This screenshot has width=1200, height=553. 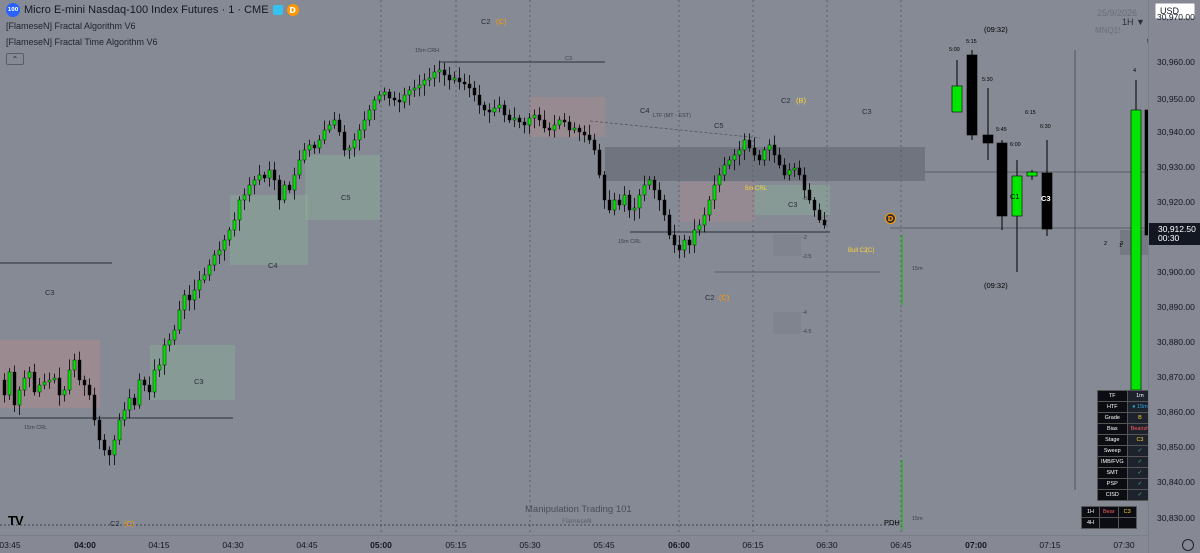 I want to click on watermark-title: Manipulation Trading 101, so click(x=578, y=509).